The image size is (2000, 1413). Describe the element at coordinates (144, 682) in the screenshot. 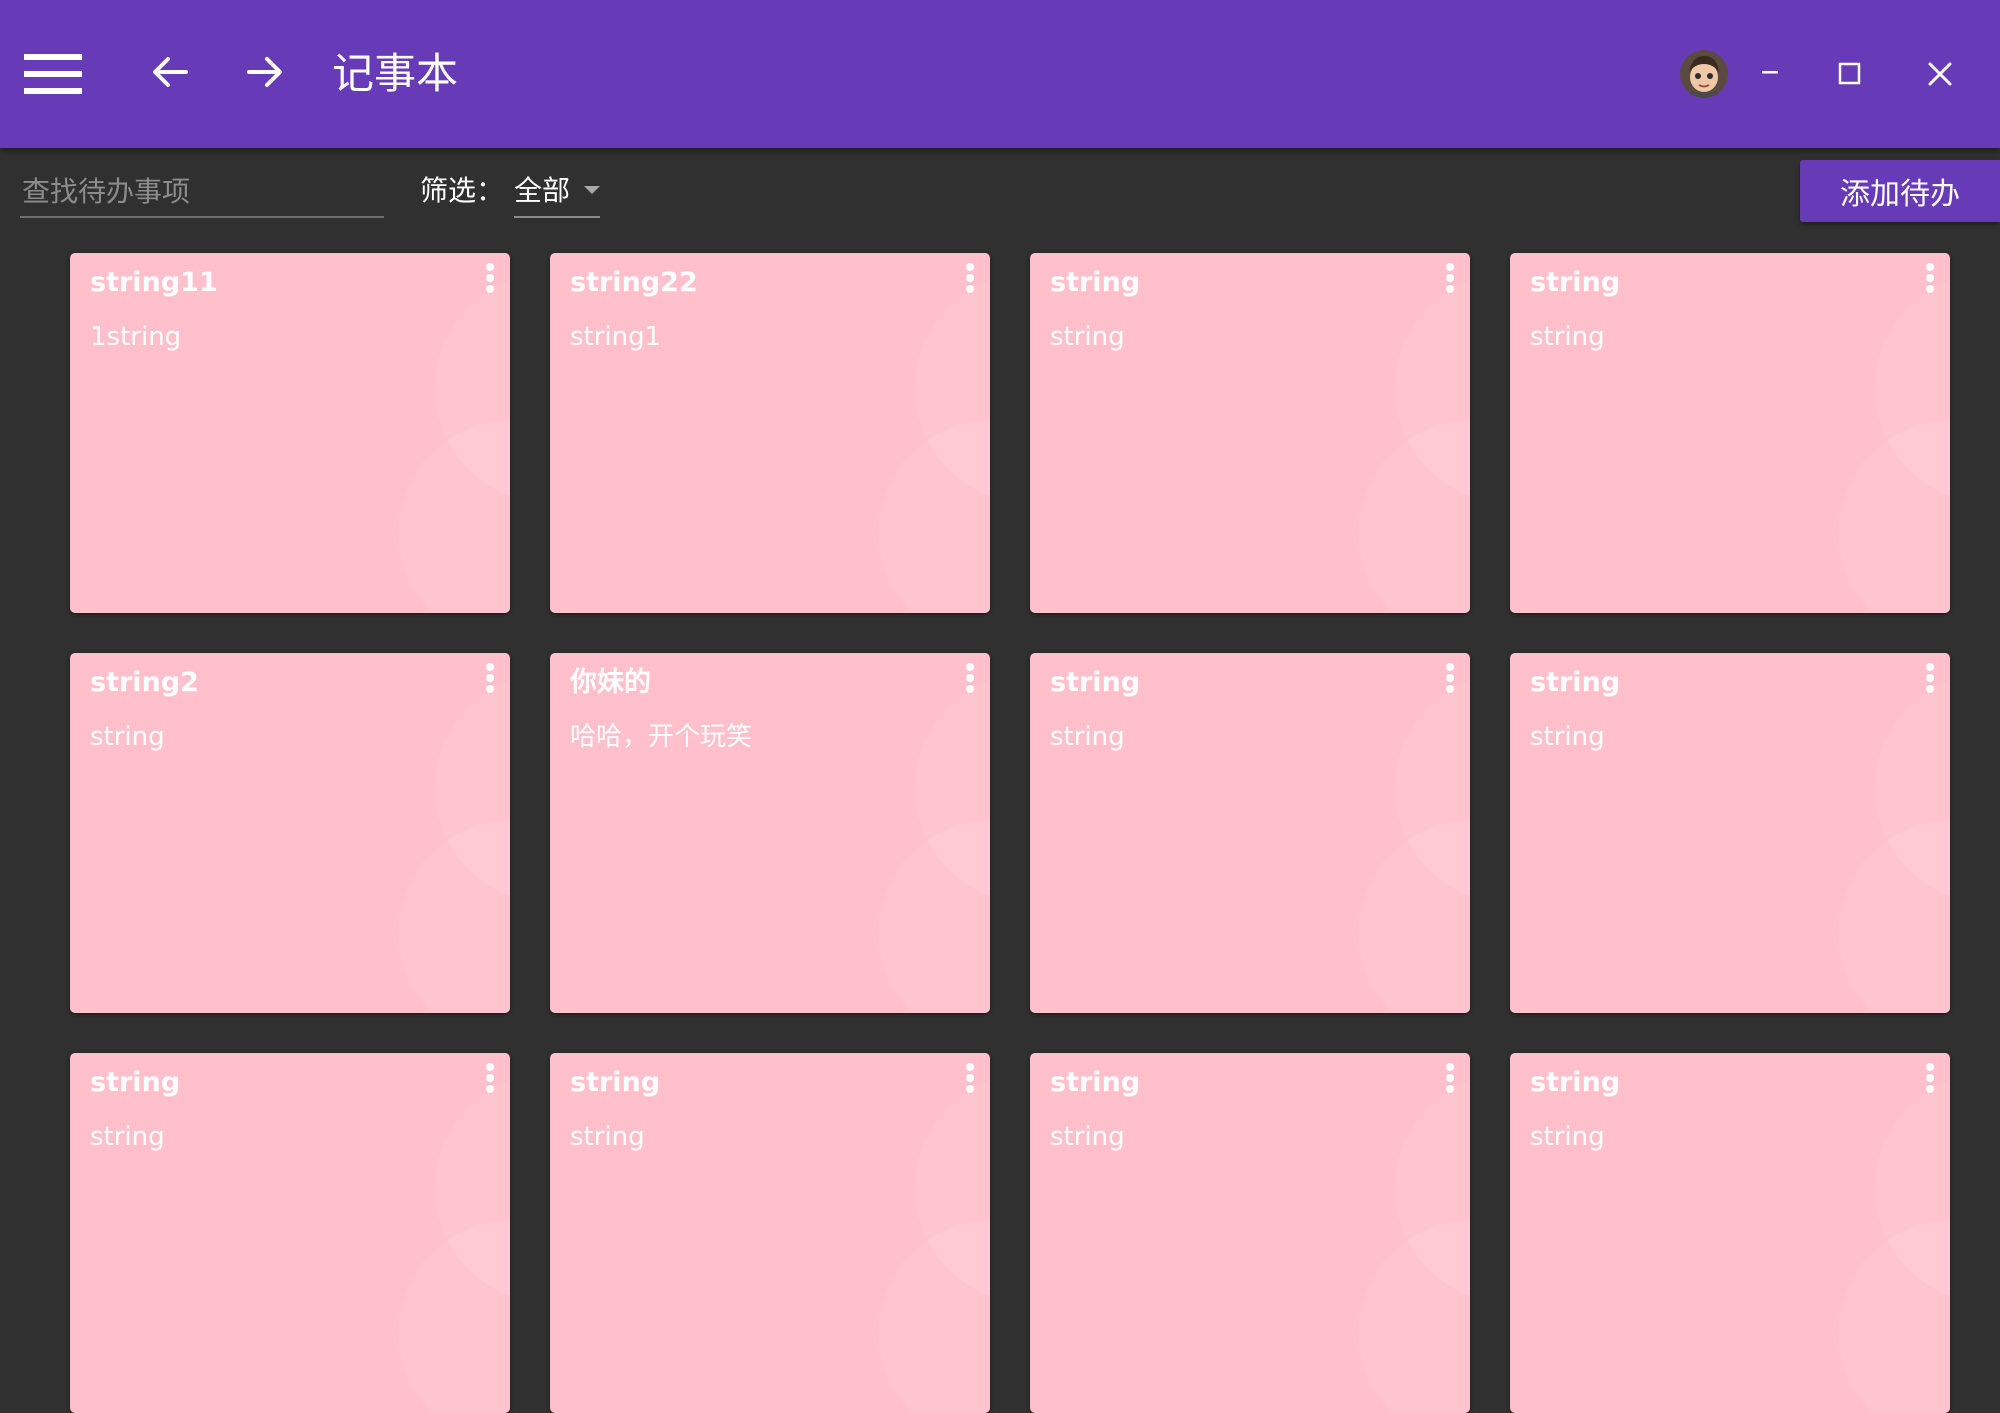

I see `todo-title: string2` at that location.